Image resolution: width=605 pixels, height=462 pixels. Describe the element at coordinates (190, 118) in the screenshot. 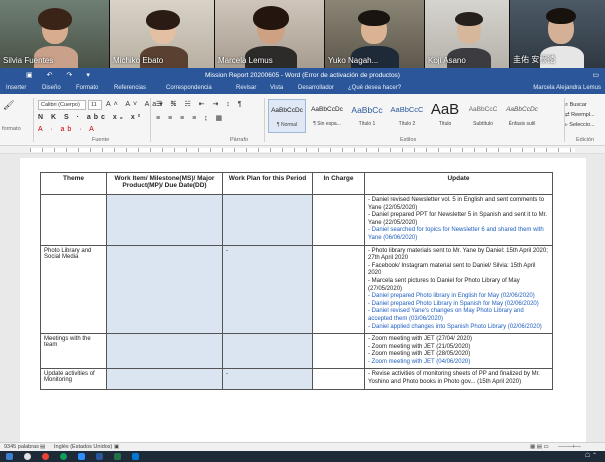

I see `alignment-buttons: ≡ ≡ ≡ ≡ ↨ ▦` at that location.